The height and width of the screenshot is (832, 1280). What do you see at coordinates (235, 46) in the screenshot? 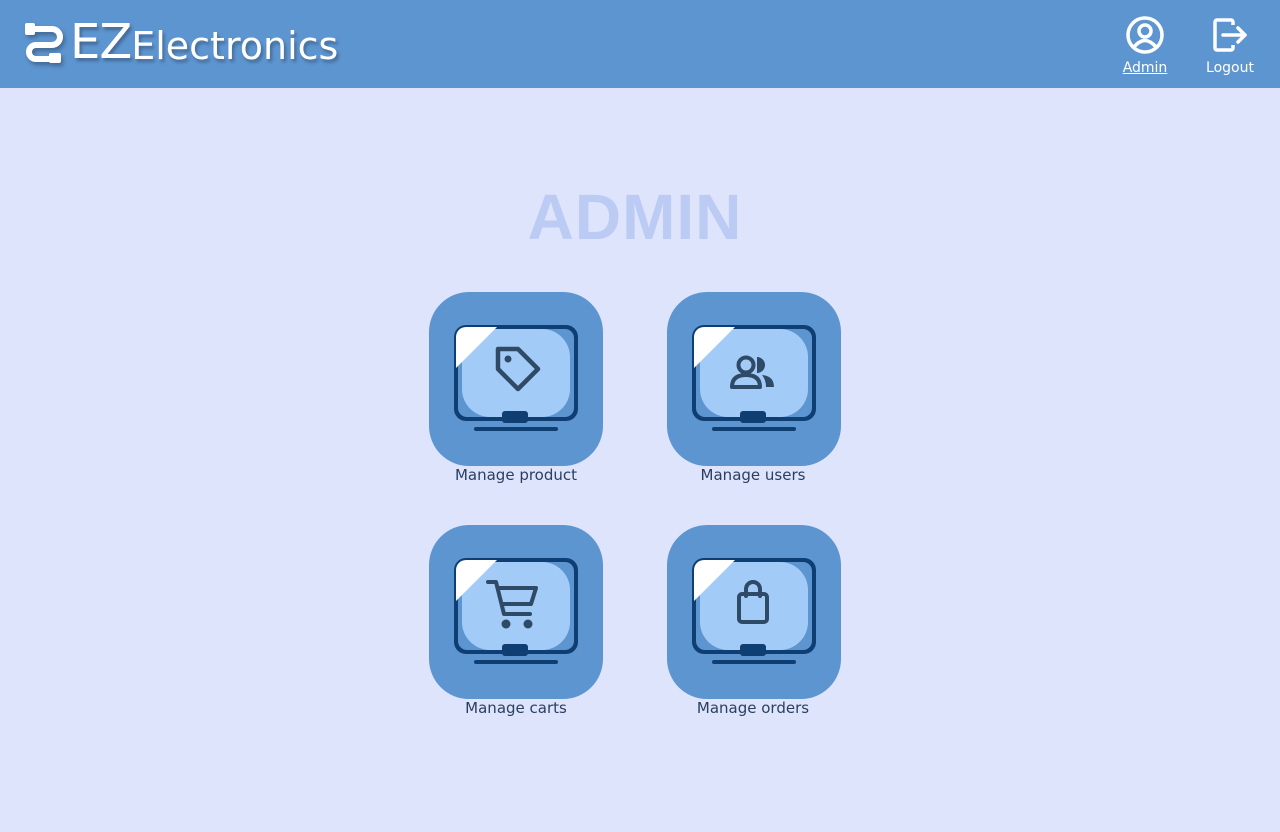
I see `logo-electronics-text: Electronics` at bounding box center [235, 46].